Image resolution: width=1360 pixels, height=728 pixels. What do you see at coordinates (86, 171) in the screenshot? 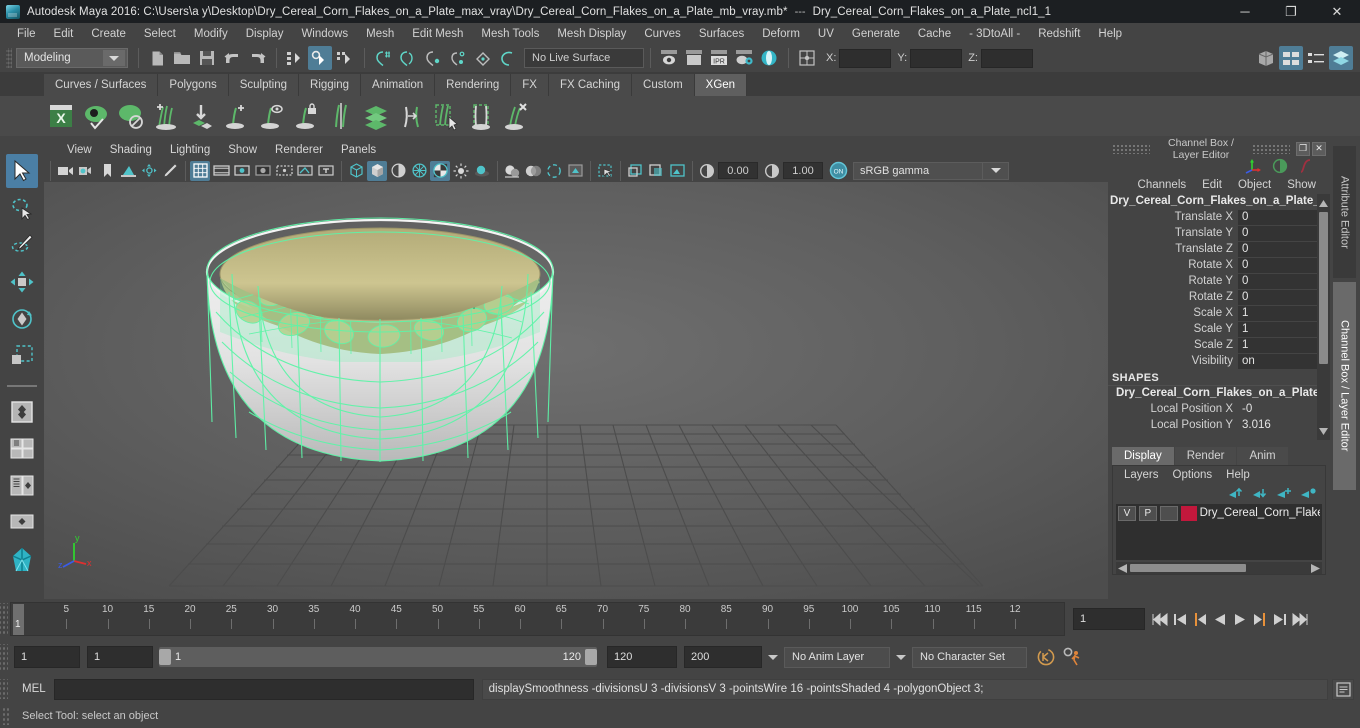
I see `camera-attributes-icon` at bounding box center [86, 171].